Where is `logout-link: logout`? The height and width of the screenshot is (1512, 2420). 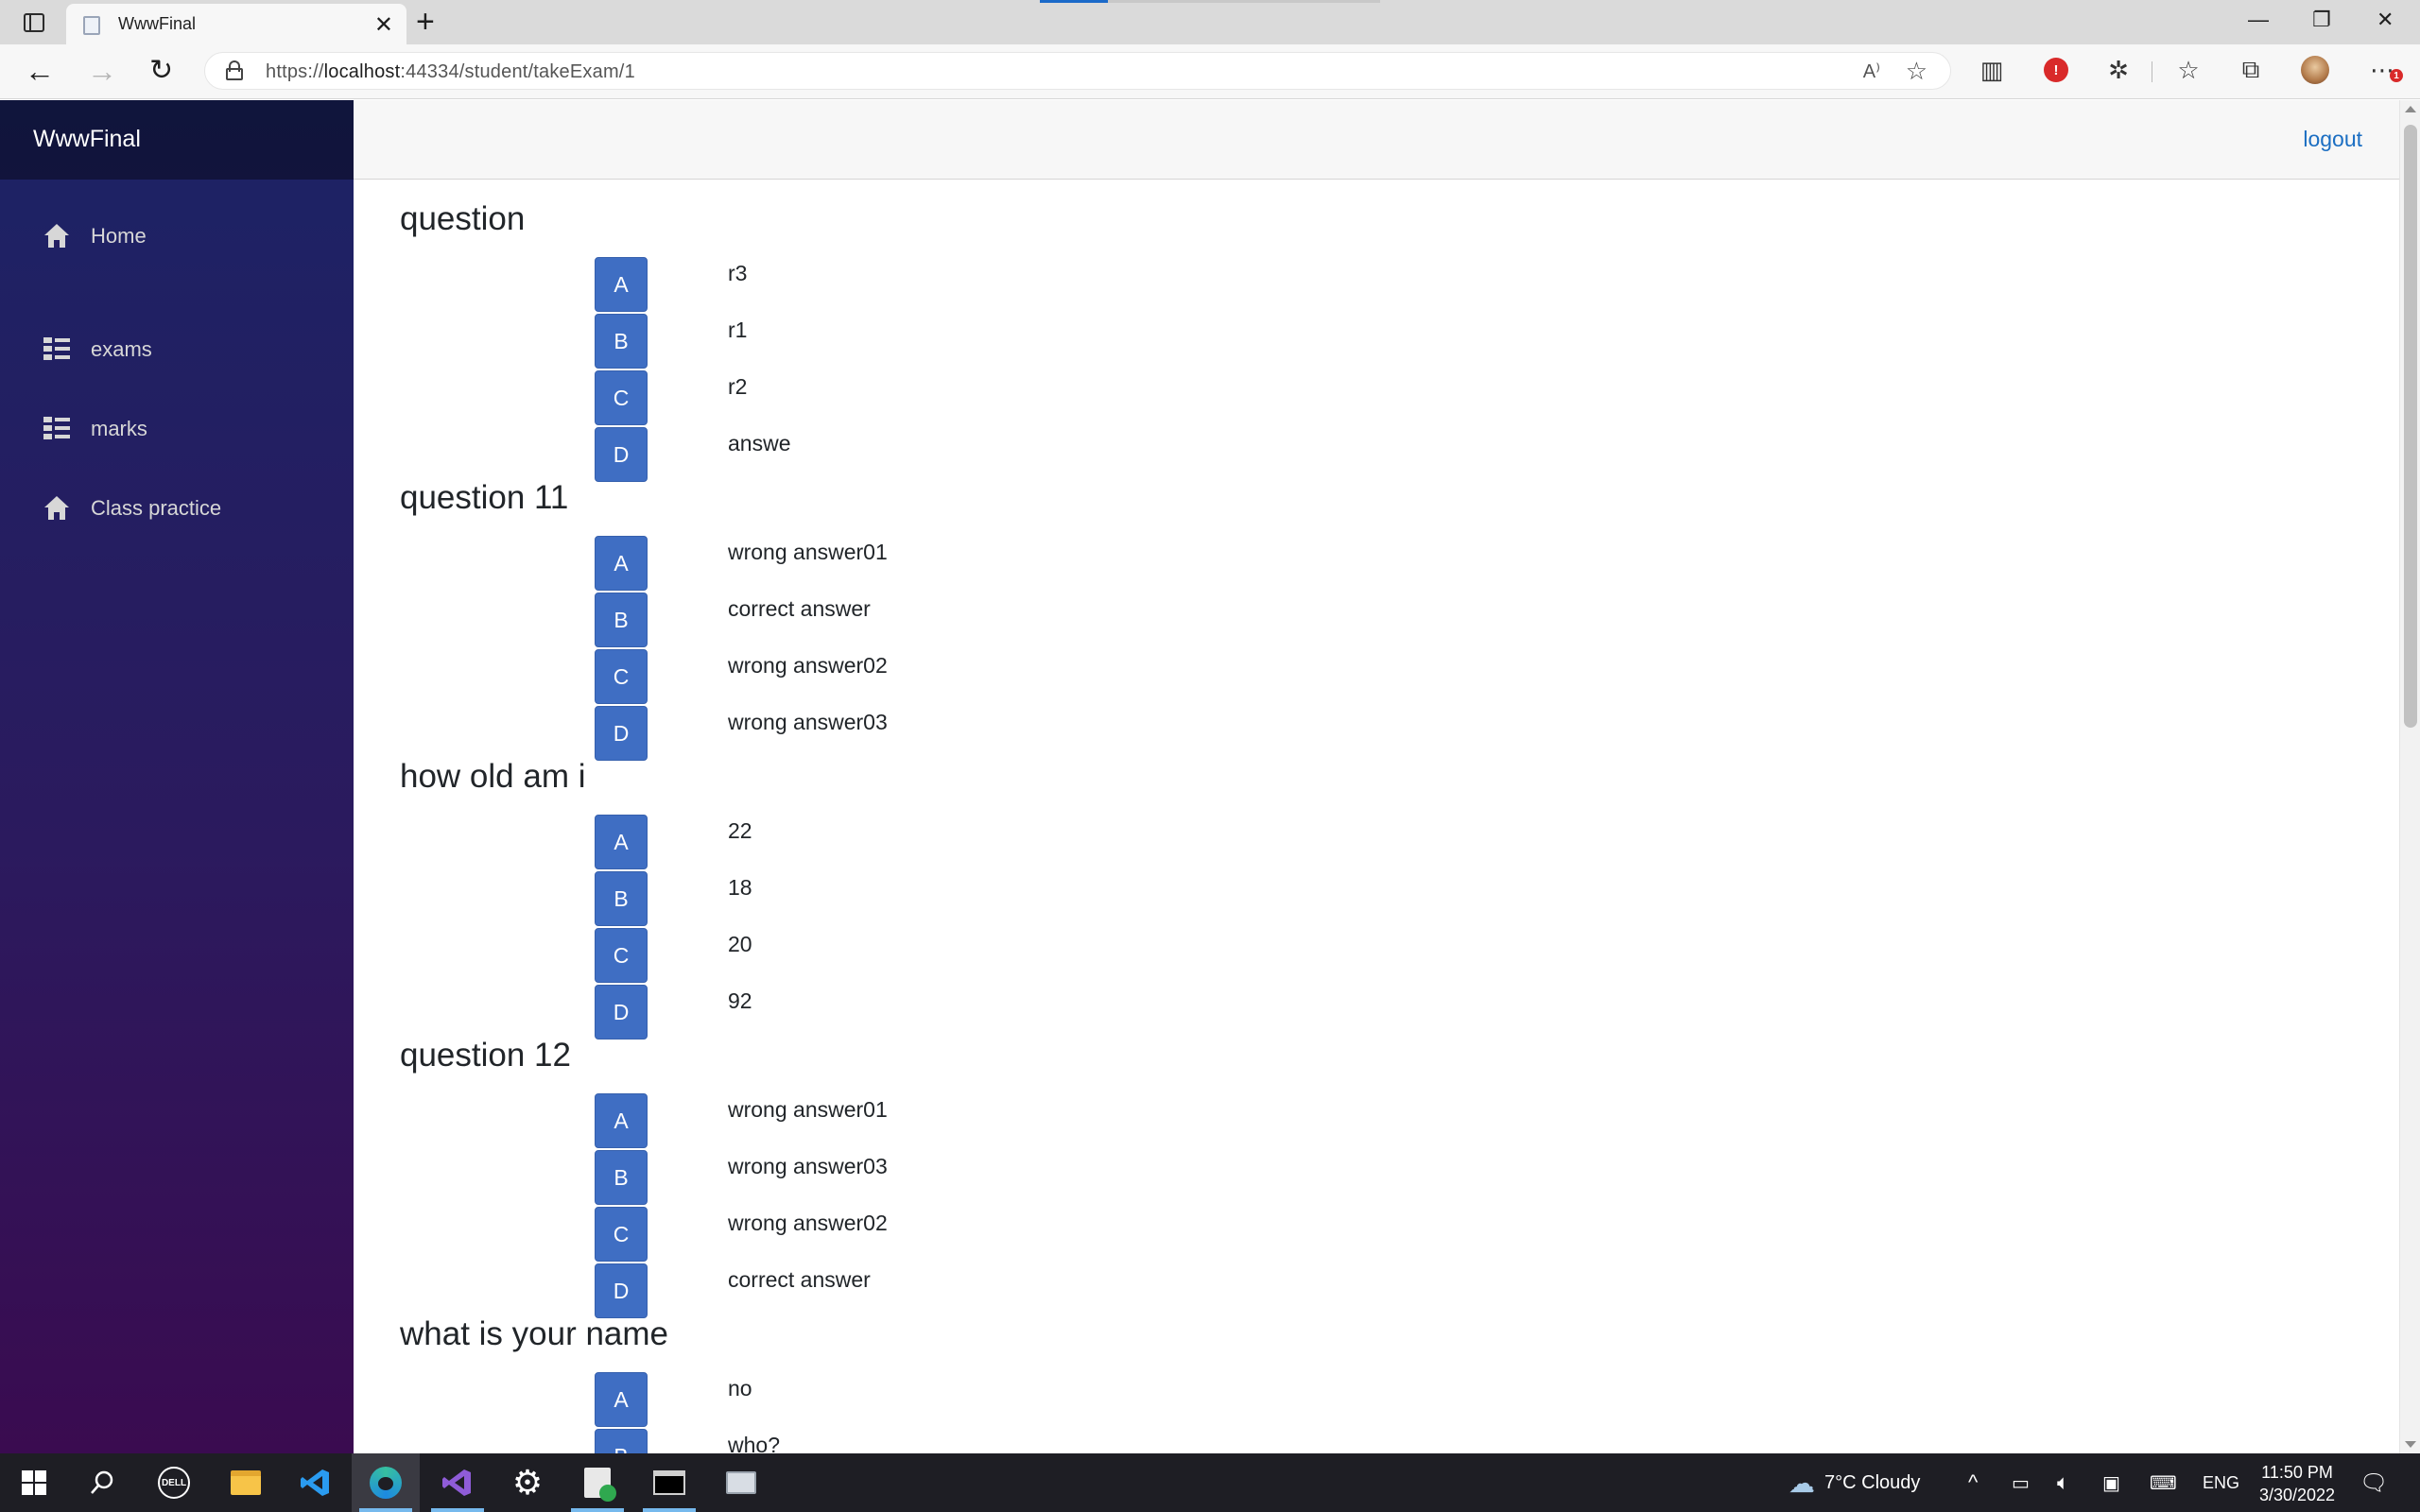 logout-link: logout is located at coordinates (2332, 139).